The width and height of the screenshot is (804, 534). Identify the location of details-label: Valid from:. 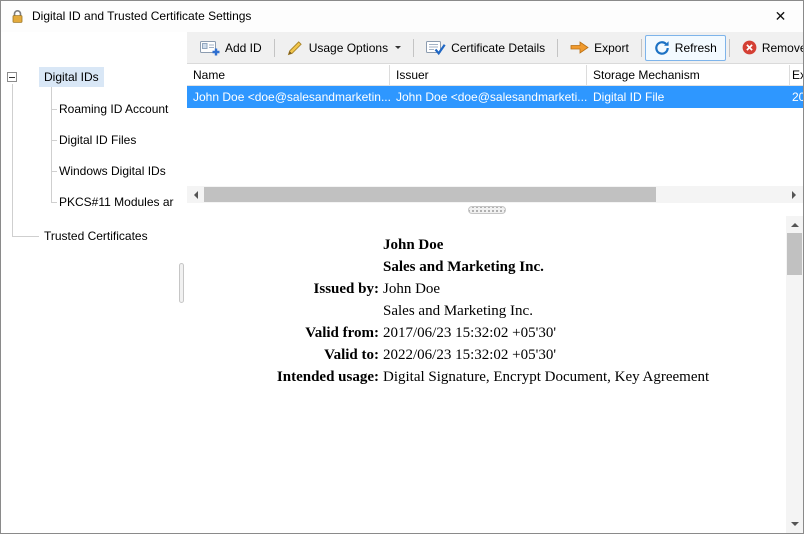
(342, 333).